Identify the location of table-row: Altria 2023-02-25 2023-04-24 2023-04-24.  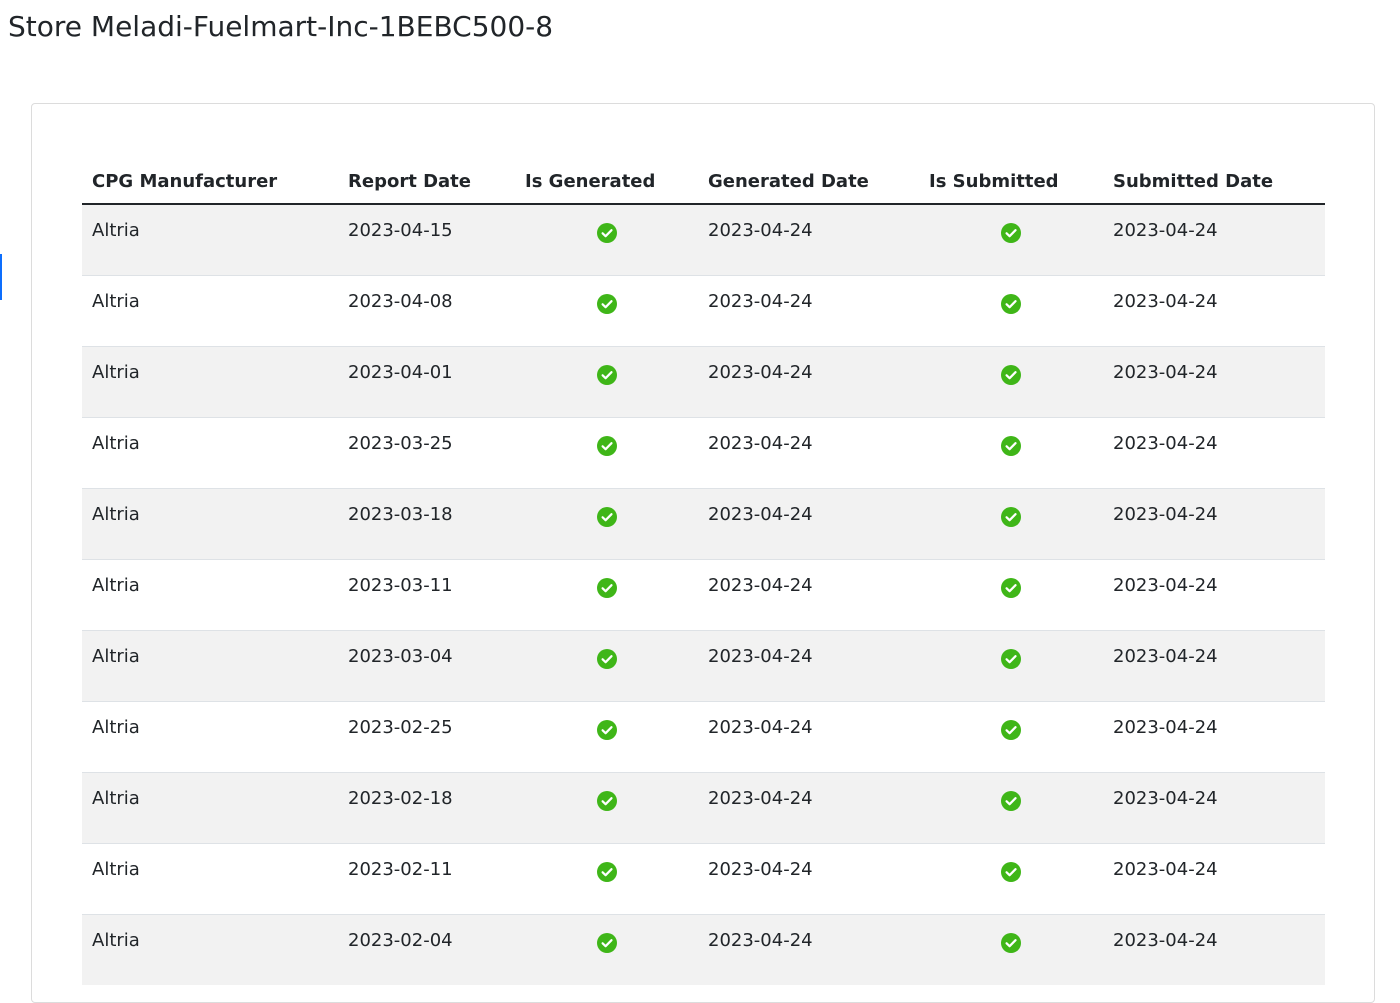
(703, 736).